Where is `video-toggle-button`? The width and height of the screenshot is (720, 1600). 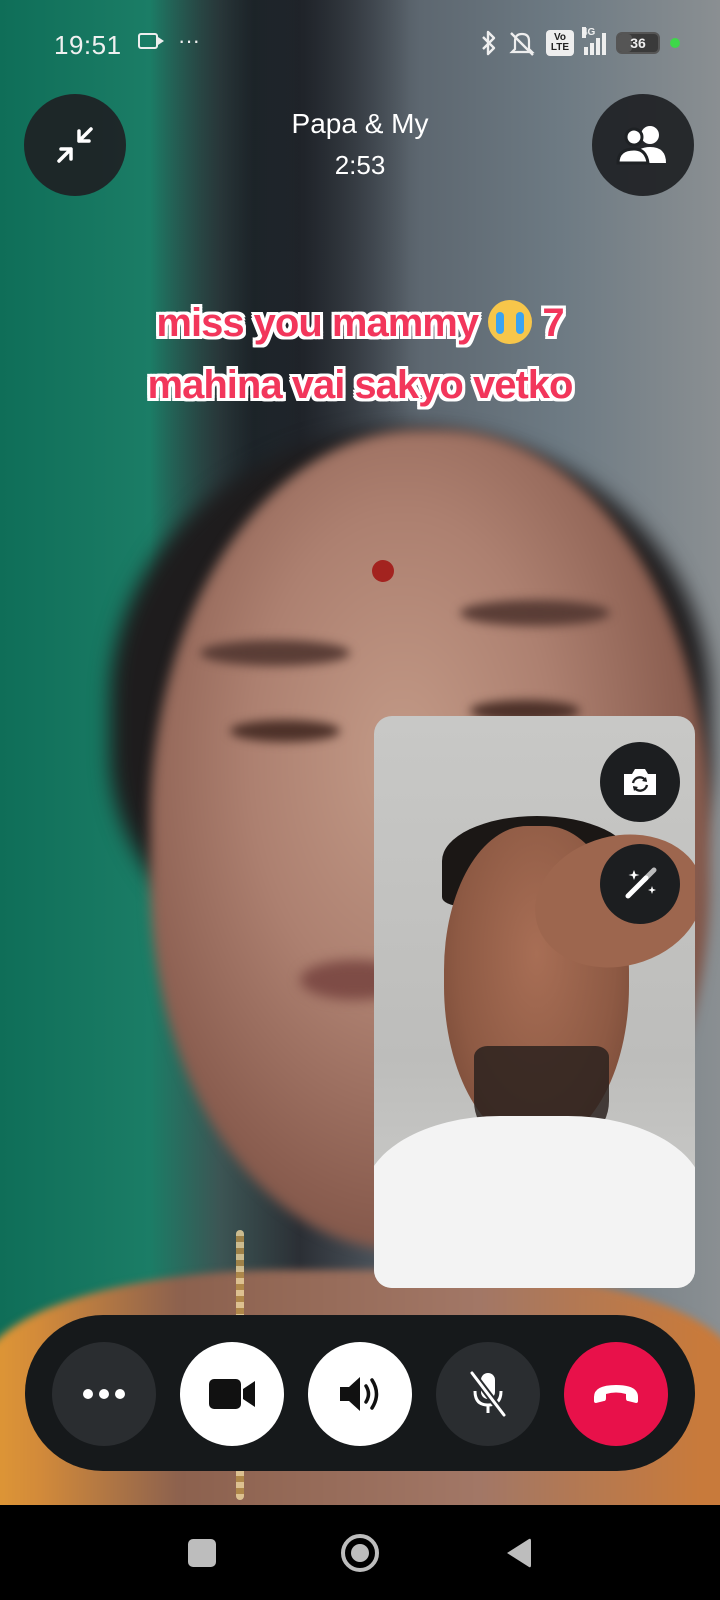
video-toggle-button is located at coordinates (232, 1394).